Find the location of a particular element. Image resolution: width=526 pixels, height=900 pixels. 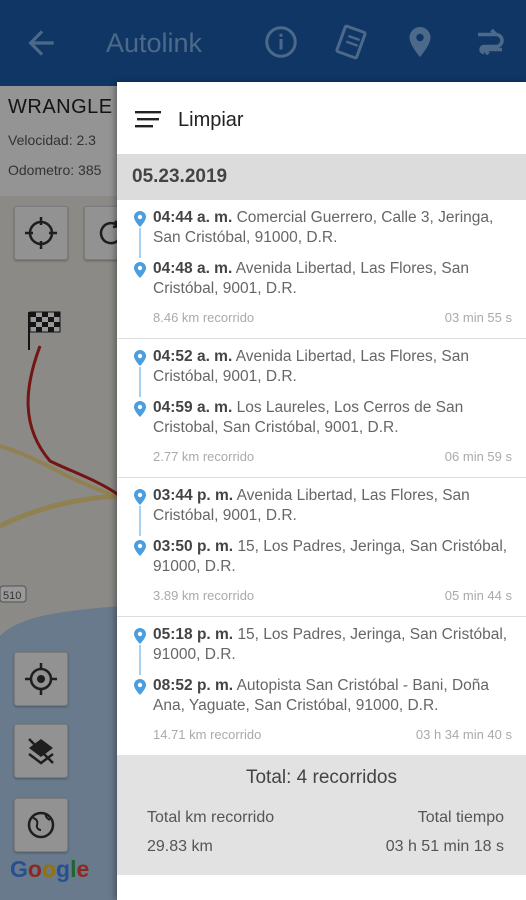

trip-distance: 8.46 km recorrido is located at coordinates (204, 317).